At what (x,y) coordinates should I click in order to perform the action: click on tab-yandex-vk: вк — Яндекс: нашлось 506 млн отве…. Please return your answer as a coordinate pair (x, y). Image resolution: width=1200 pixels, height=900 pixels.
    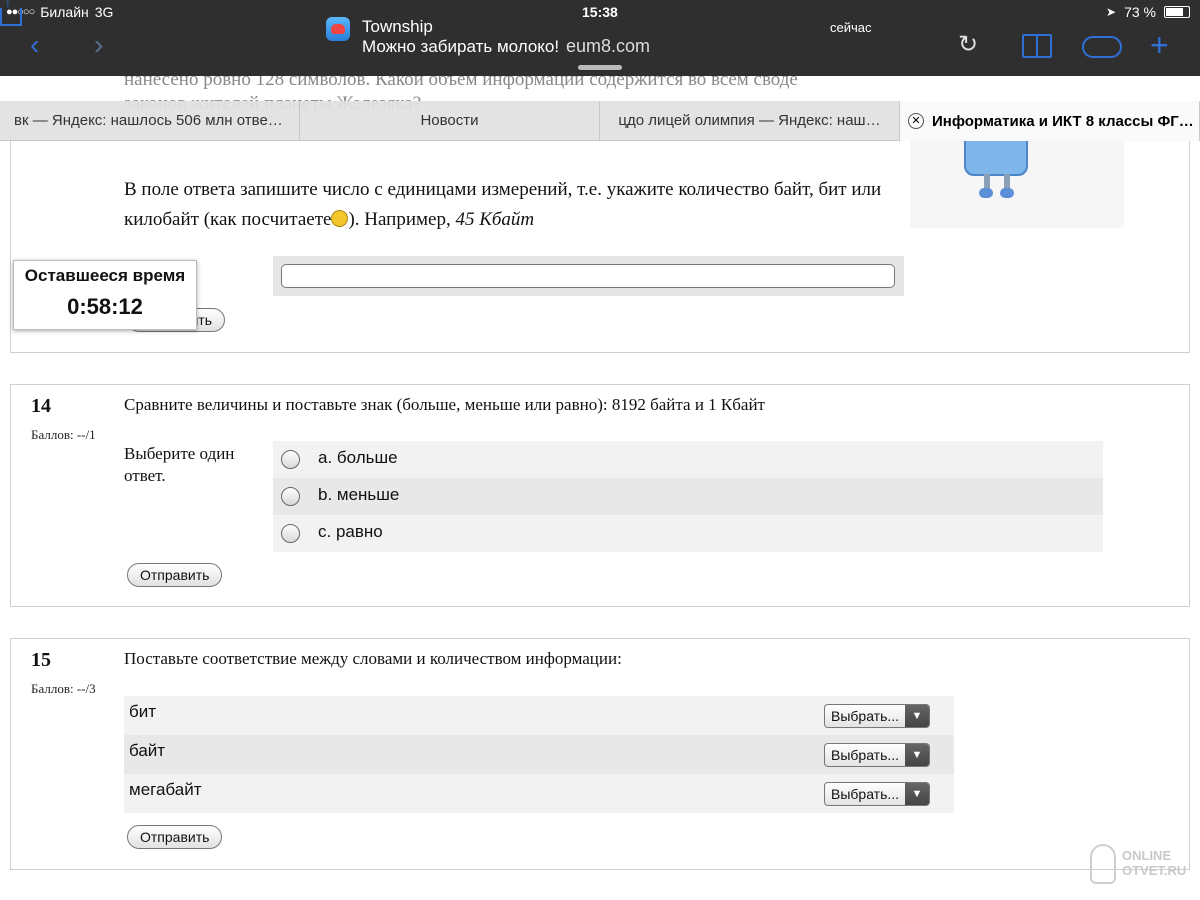
    Looking at the image, I should click on (150, 121).